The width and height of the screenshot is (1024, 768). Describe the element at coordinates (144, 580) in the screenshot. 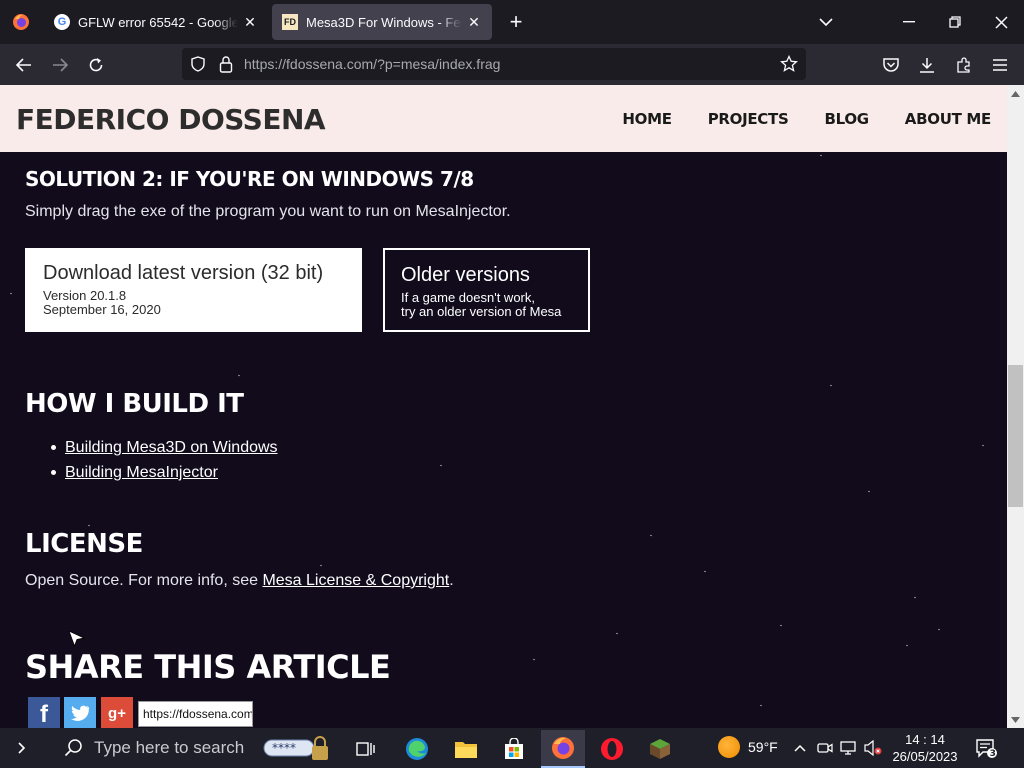

I see `license-prefix: Open Source. For more info, see` at that location.